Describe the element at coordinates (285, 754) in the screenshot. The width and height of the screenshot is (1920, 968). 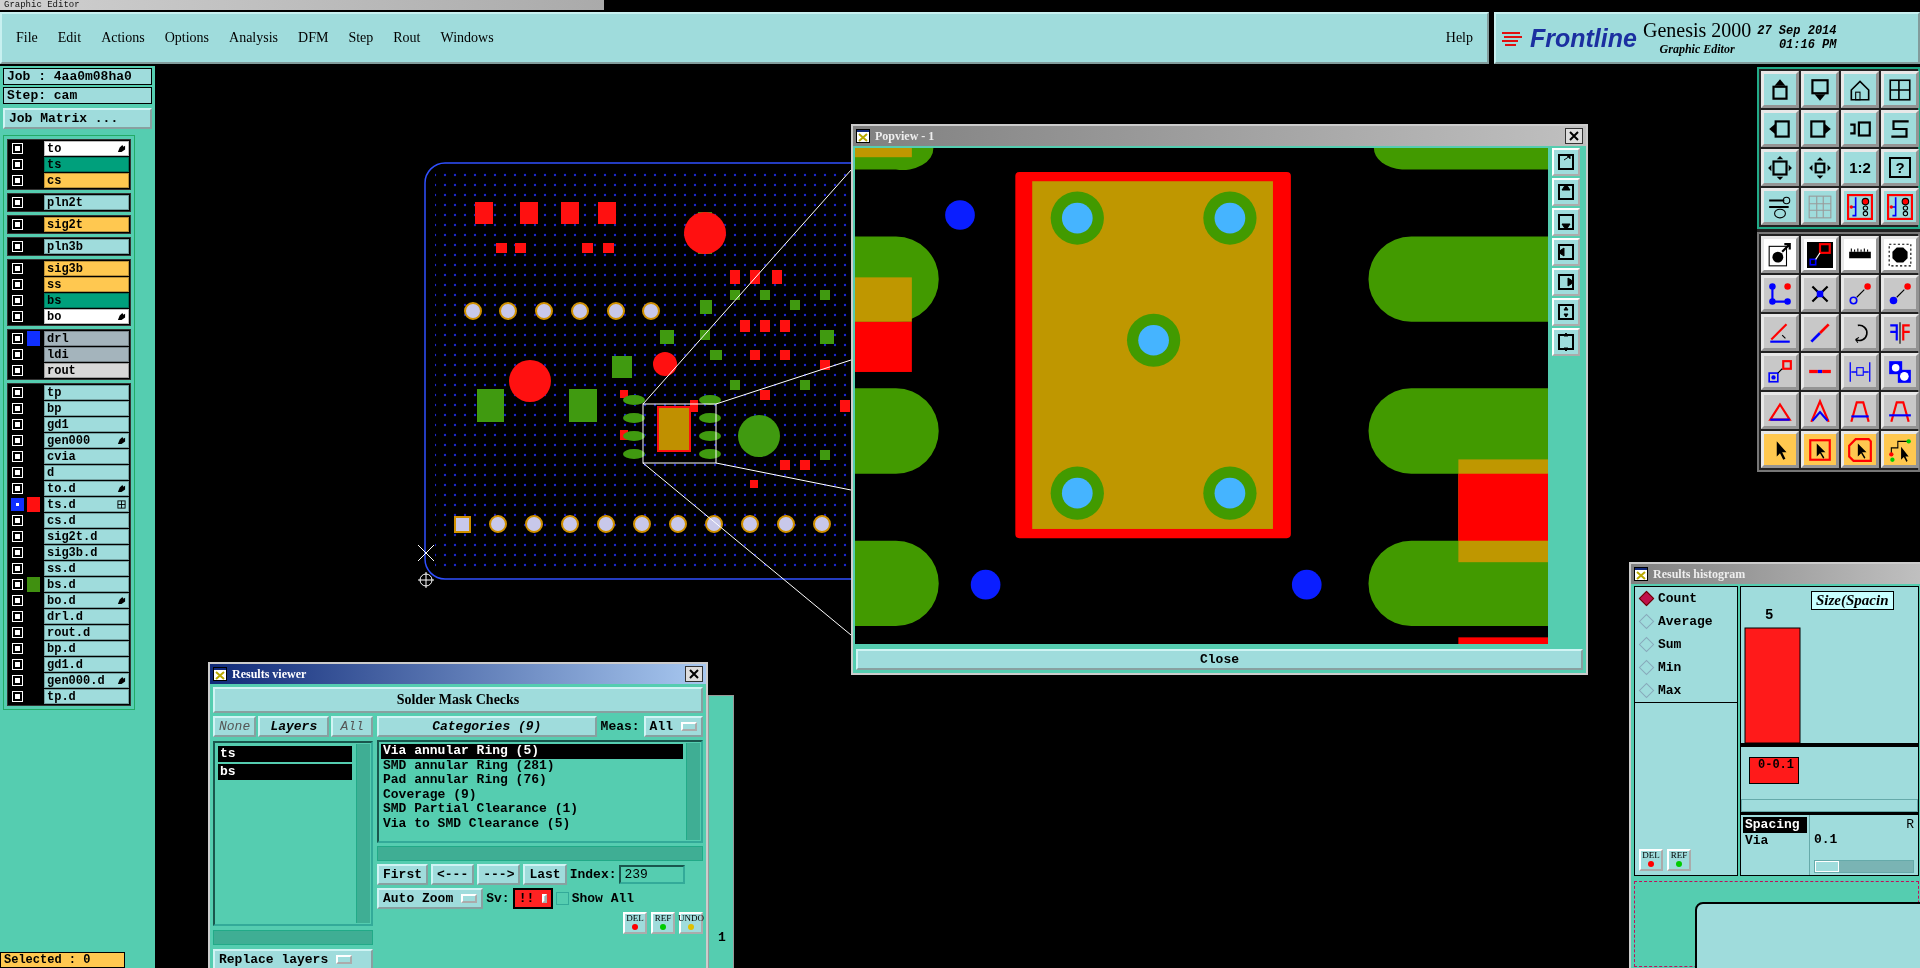
I see `layer-item: ts` at that location.